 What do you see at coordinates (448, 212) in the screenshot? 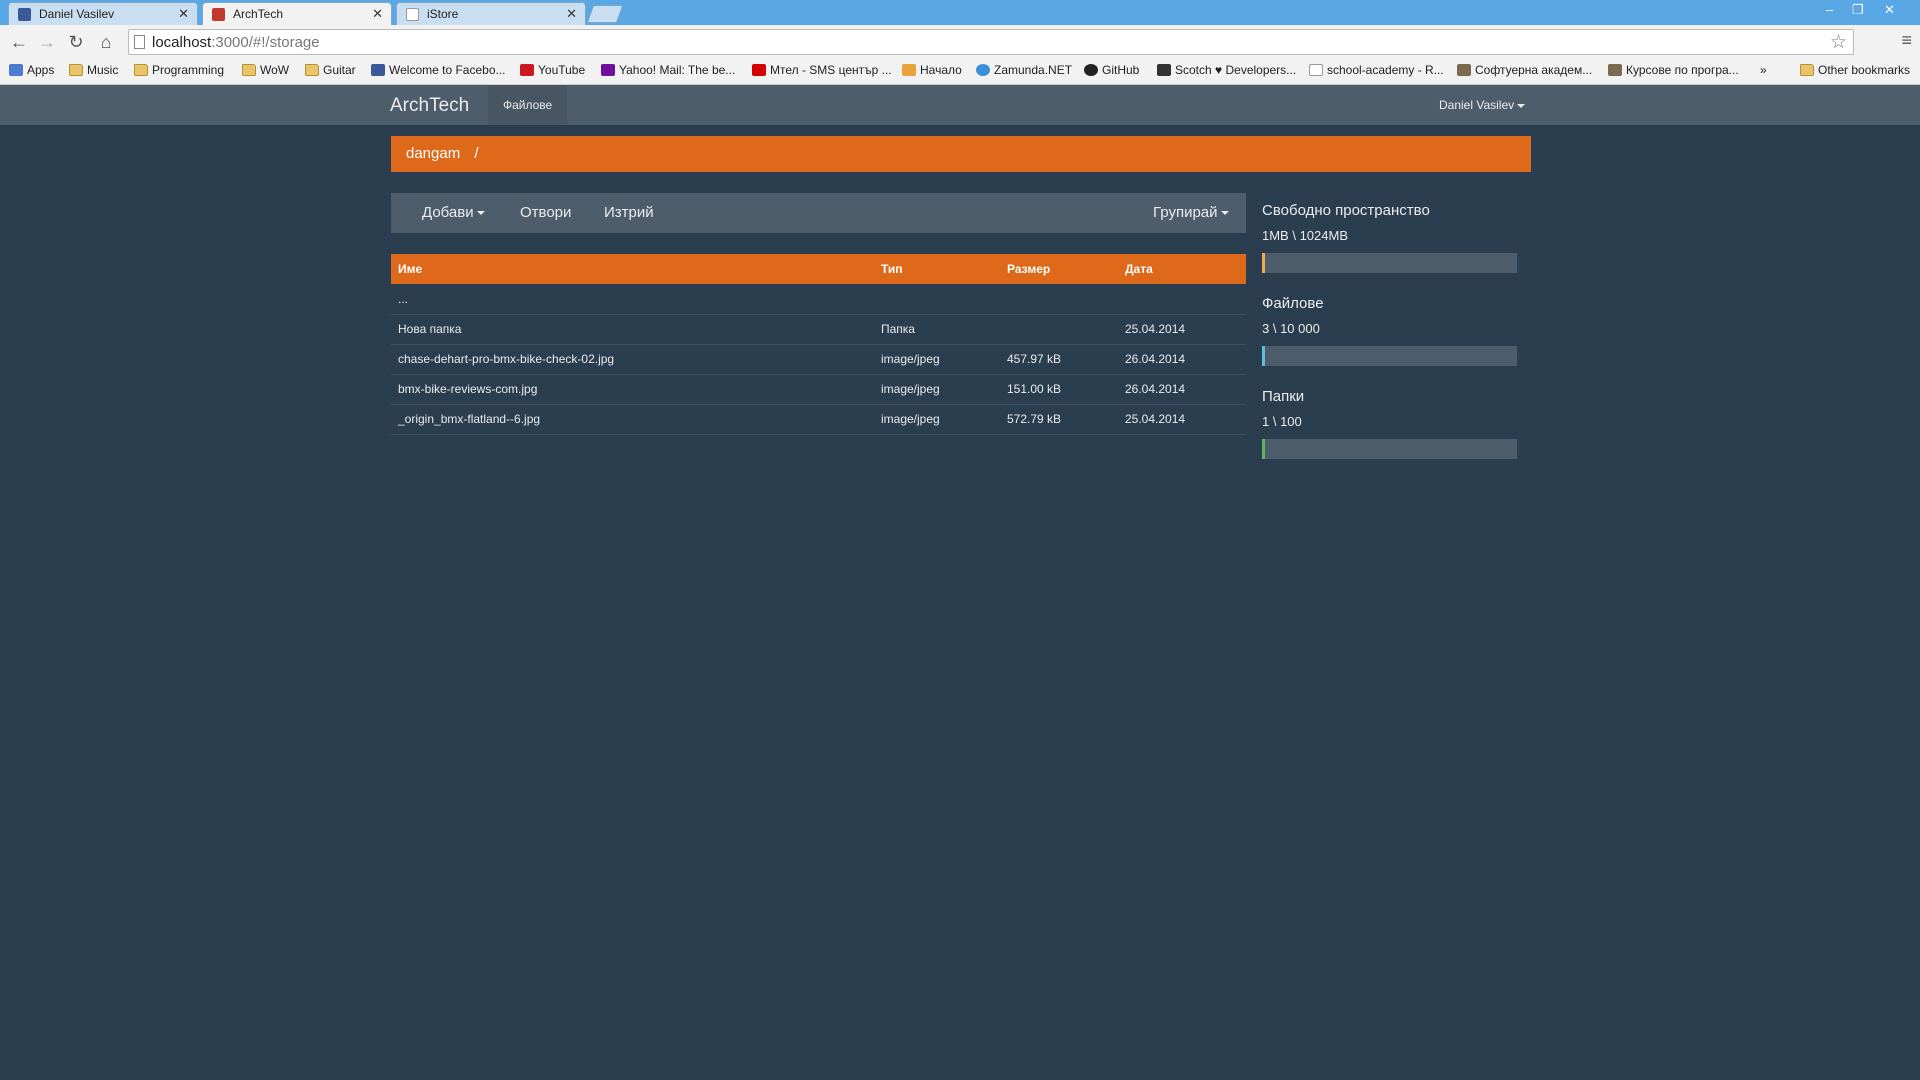
I see `add-label: Добави` at bounding box center [448, 212].